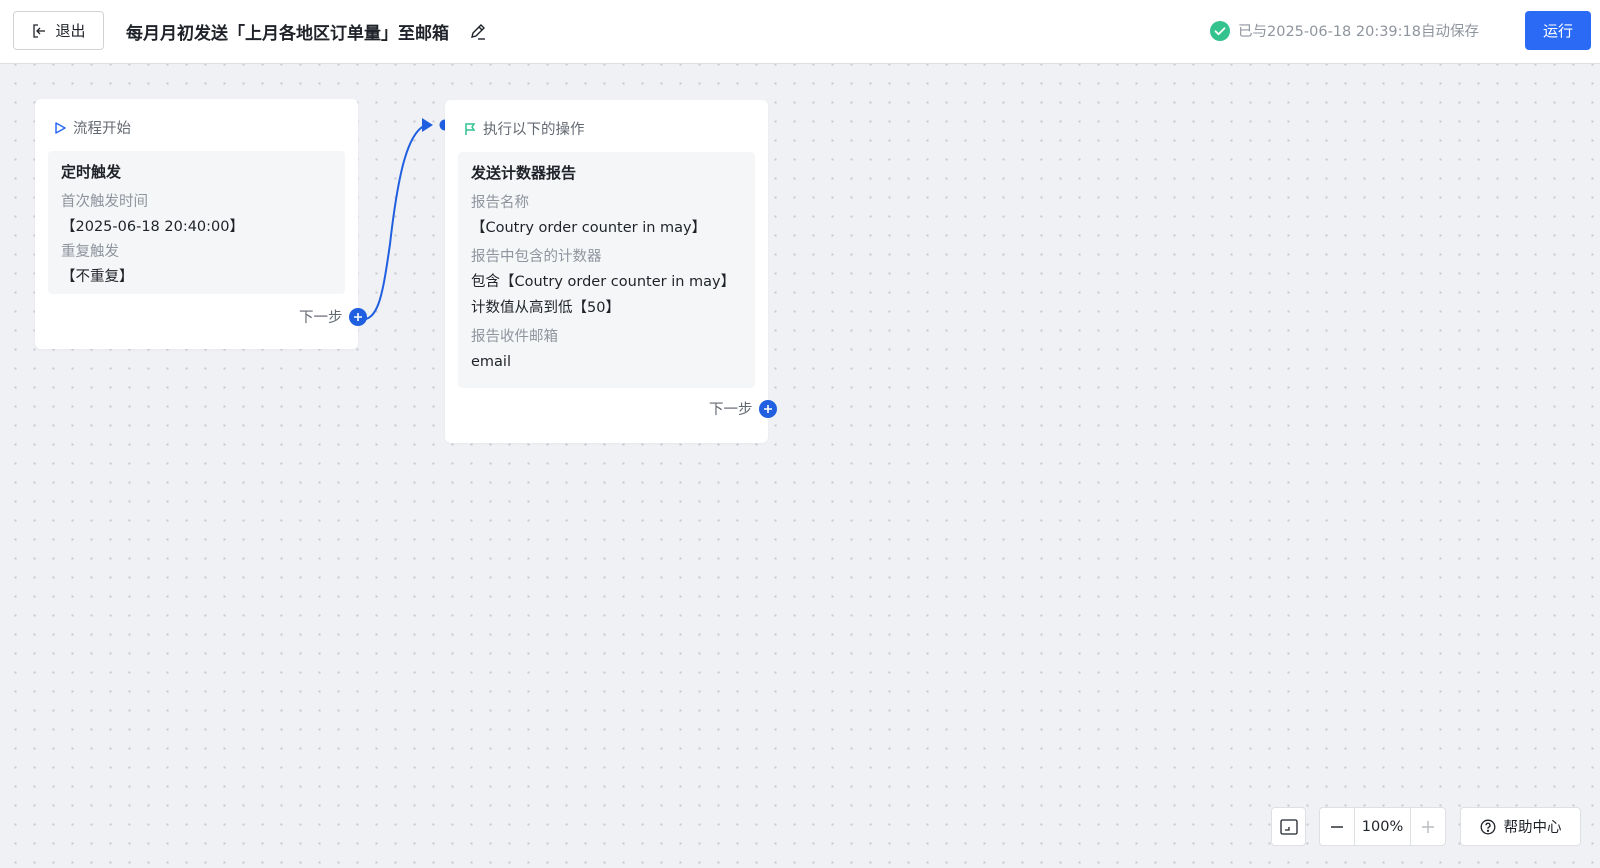 This screenshot has height=868, width=1600. What do you see at coordinates (514, 337) in the screenshot?
I see `recipient-email-label: 报告收件邮箱` at bounding box center [514, 337].